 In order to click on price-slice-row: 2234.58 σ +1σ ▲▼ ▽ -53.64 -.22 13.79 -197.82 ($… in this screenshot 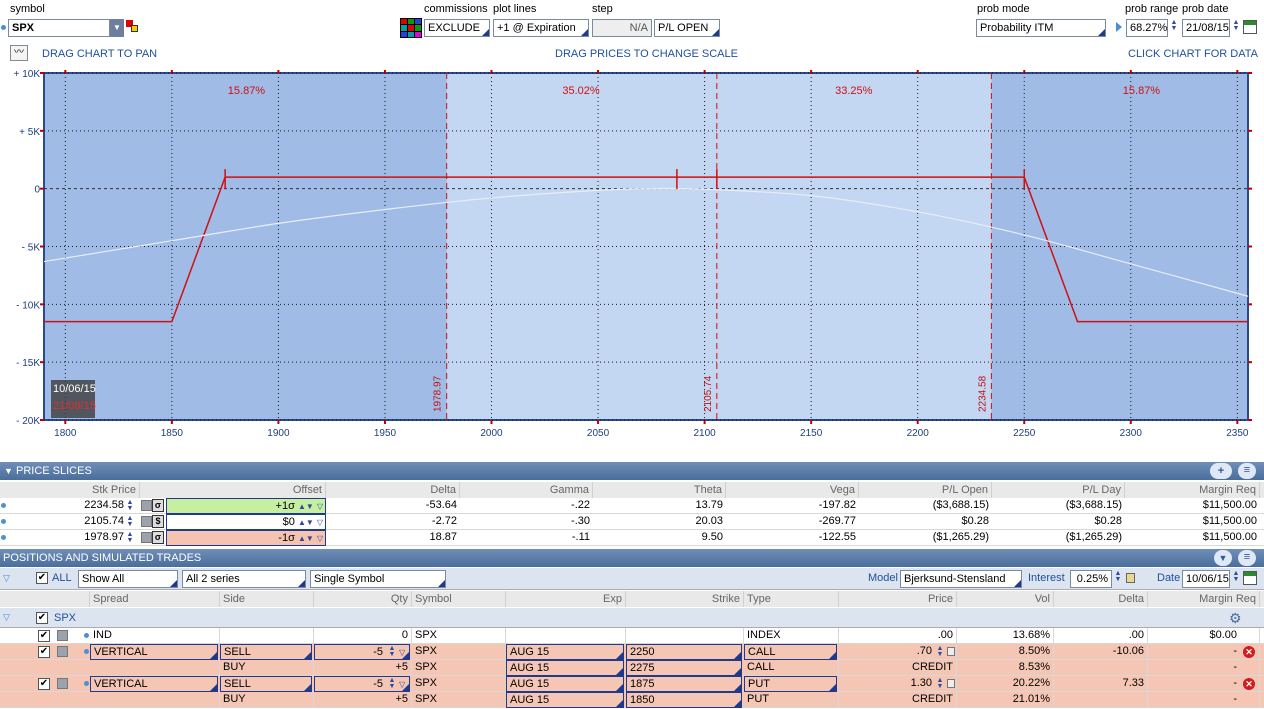, I will do `click(632, 506)`.